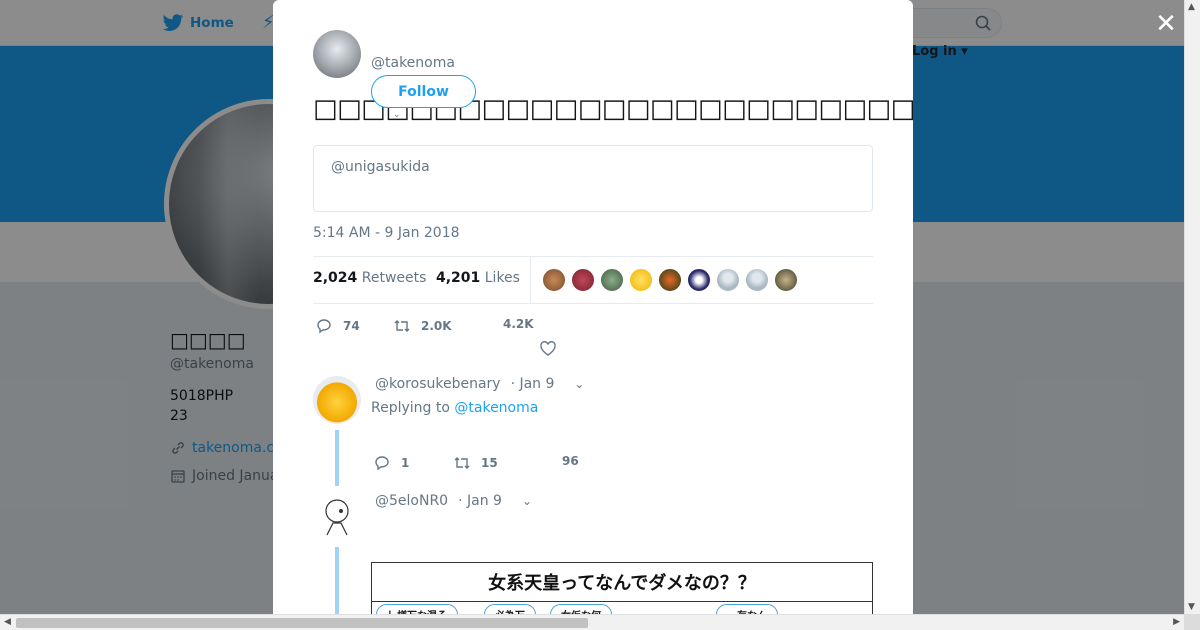 The image size is (1200, 630). What do you see at coordinates (1192, 307) in the screenshot?
I see `vertical-scrollbar: ▲ ▼` at bounding box center [1192, 307].